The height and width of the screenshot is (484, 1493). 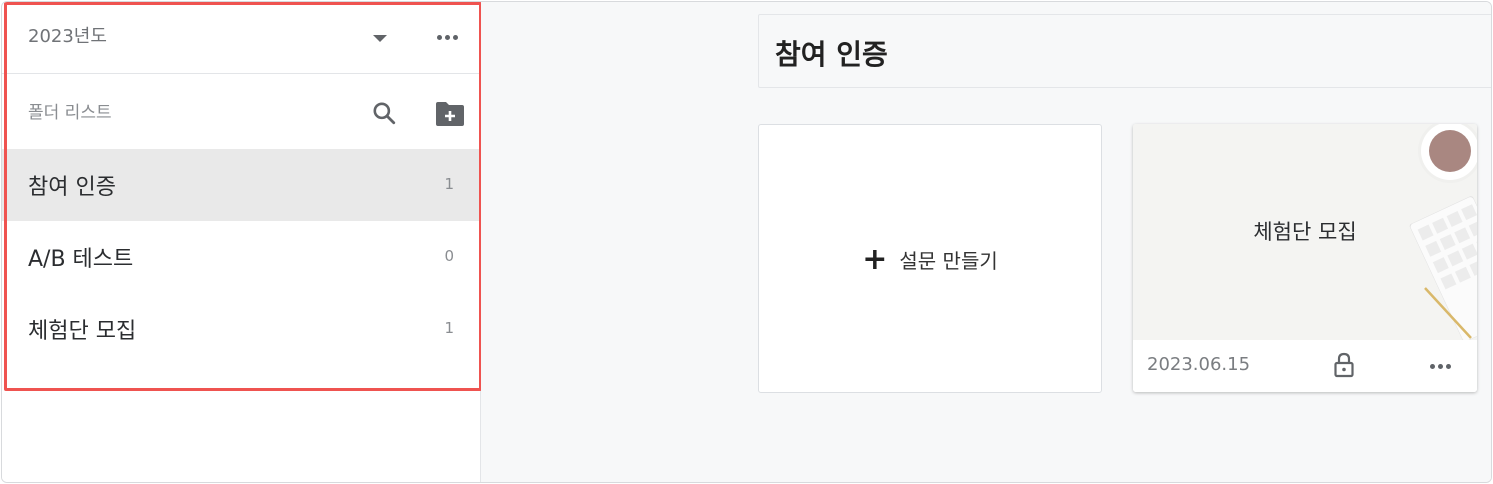 What do you see at coordinates (241, 38) in the screenshot?
I see `year-selector: 2023년도` at bounding box center [241, 38].